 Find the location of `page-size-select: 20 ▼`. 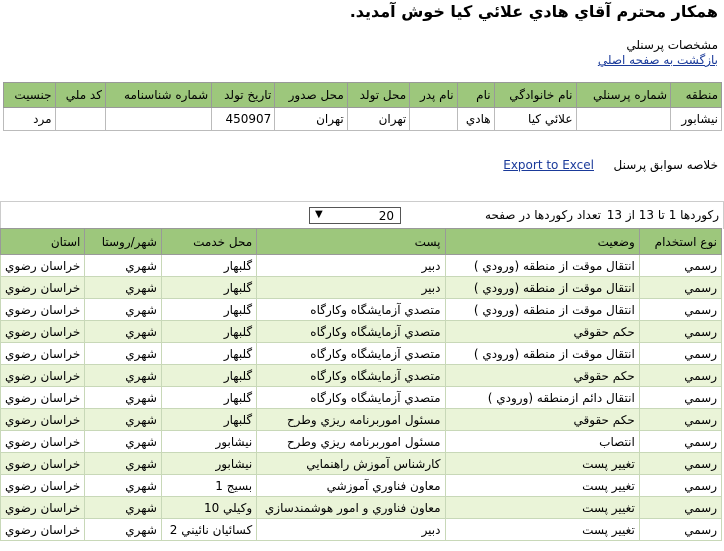

page-size-select: 20 ▼ is located at coordinates (355, 215).